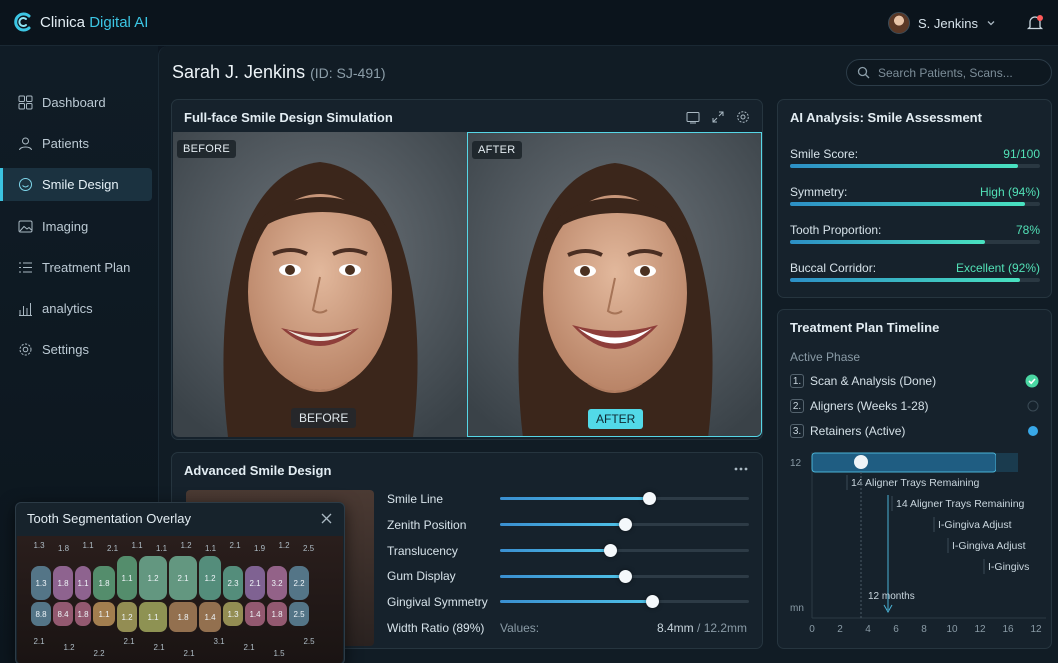 This screenshot has height=663, width=1058. I want to click on slider-label: Gingival Symmetry, so click(437, 602).